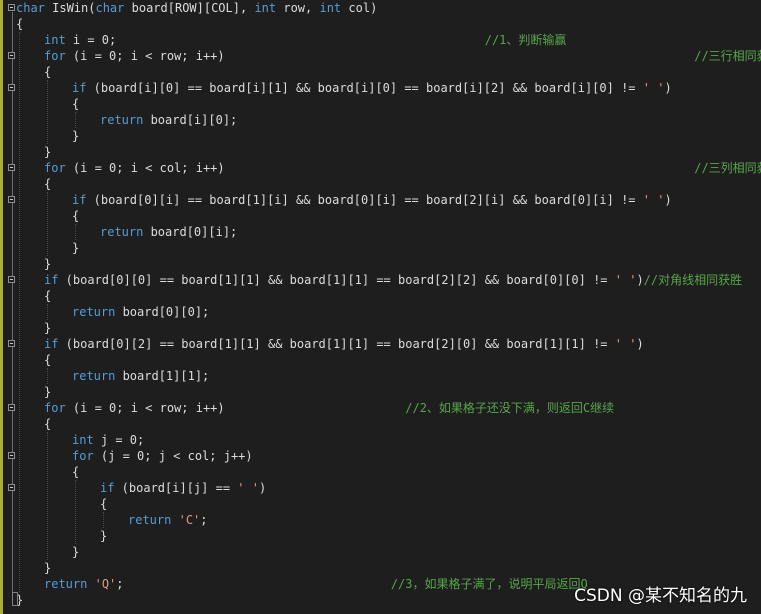 Image resolution: width=761 pixels, height=614 pixels. What do you see at coordinates (108, 440) in the screenshot?
I see `code-line: int j = 0;` at bounding box center [108, 440].